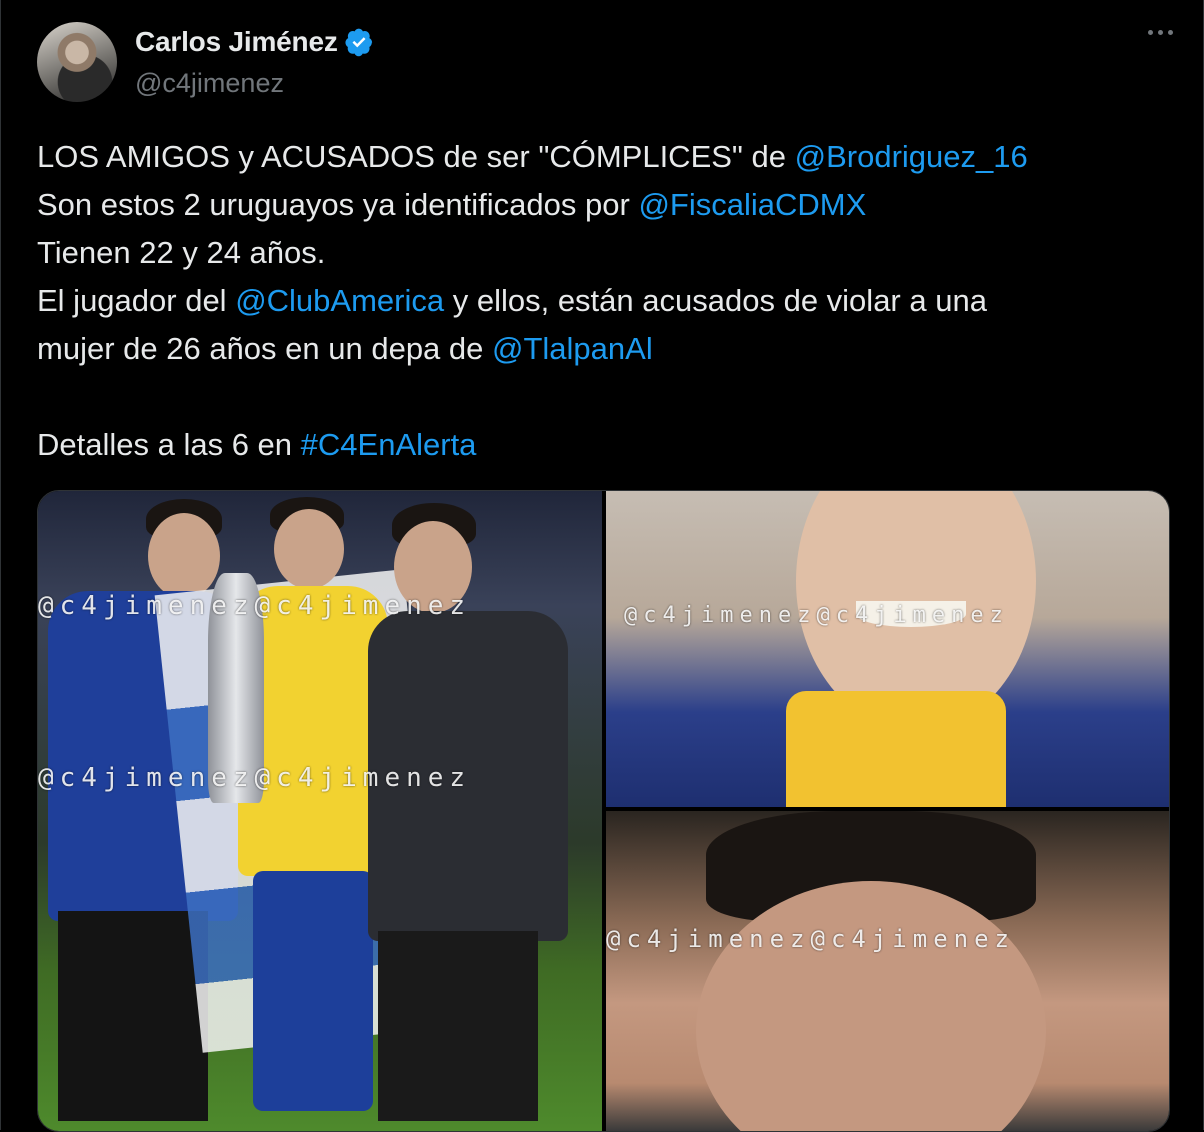 Image resolution: width=1204 pixels, height=1132 pixels. Describe the element at coordinates (887, 649) in the screenshot. I see `photo-closeup-top: @c4jimenez@c4jimenez` at that location.